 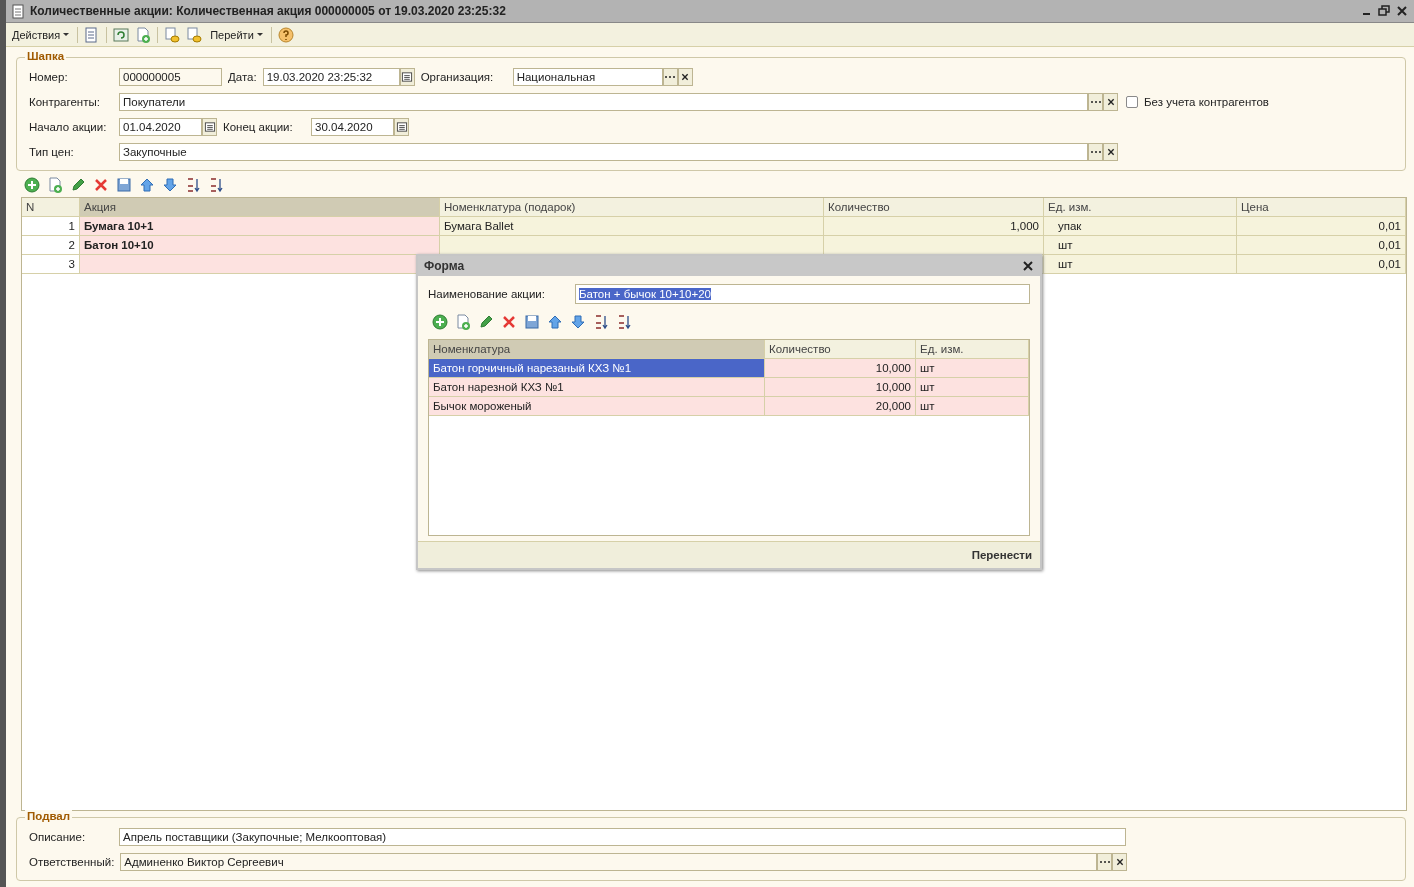 I want to click on input-field: 01.04.2020, so click(x=160, y=126).